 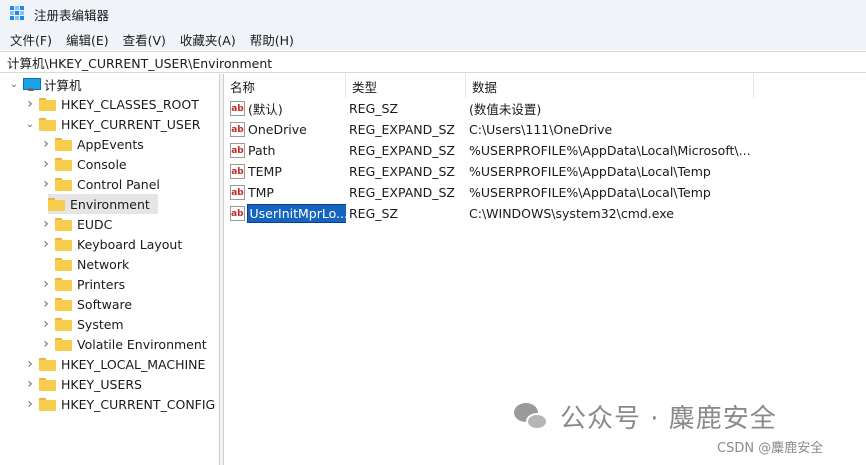 I want to click on tree-item-label: Control Panel, so click(x=118, y=184).